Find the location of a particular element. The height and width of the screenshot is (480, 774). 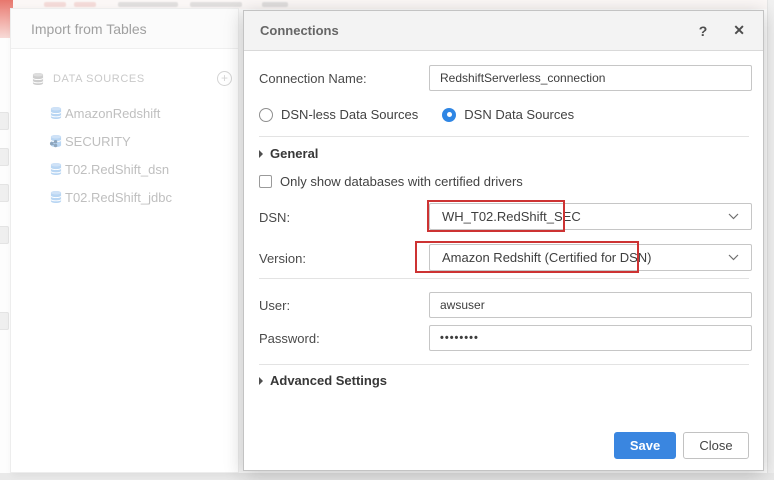

dsn-radio is located at coordinates (449, 114).